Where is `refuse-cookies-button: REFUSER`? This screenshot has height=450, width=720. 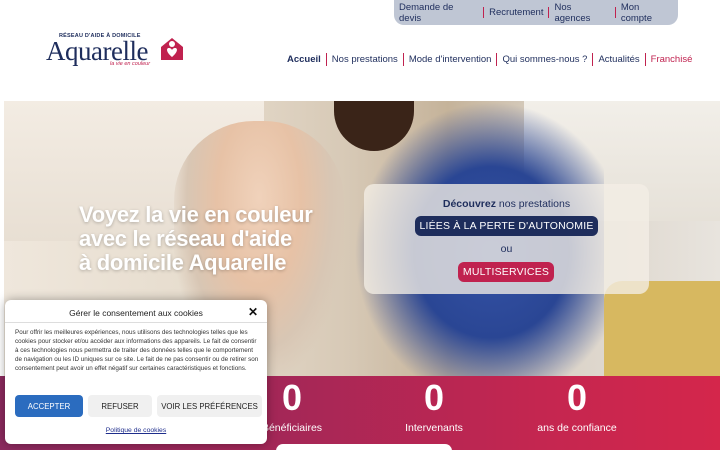 refuse-cookies-button: REFUSER is located at coordinates (120, 406).